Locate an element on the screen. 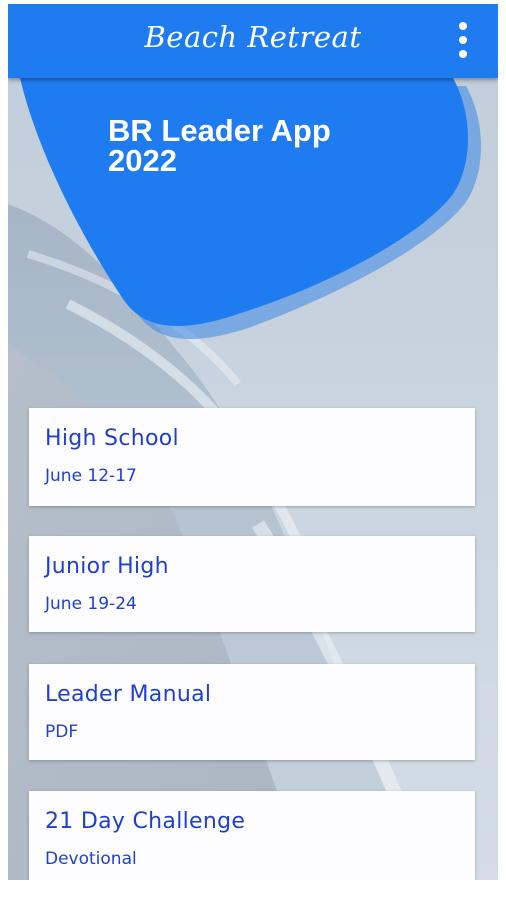 Image resolution: width=506 pixels, height=900 pixels. more-vert-icon is located at coordinates (463, 41).